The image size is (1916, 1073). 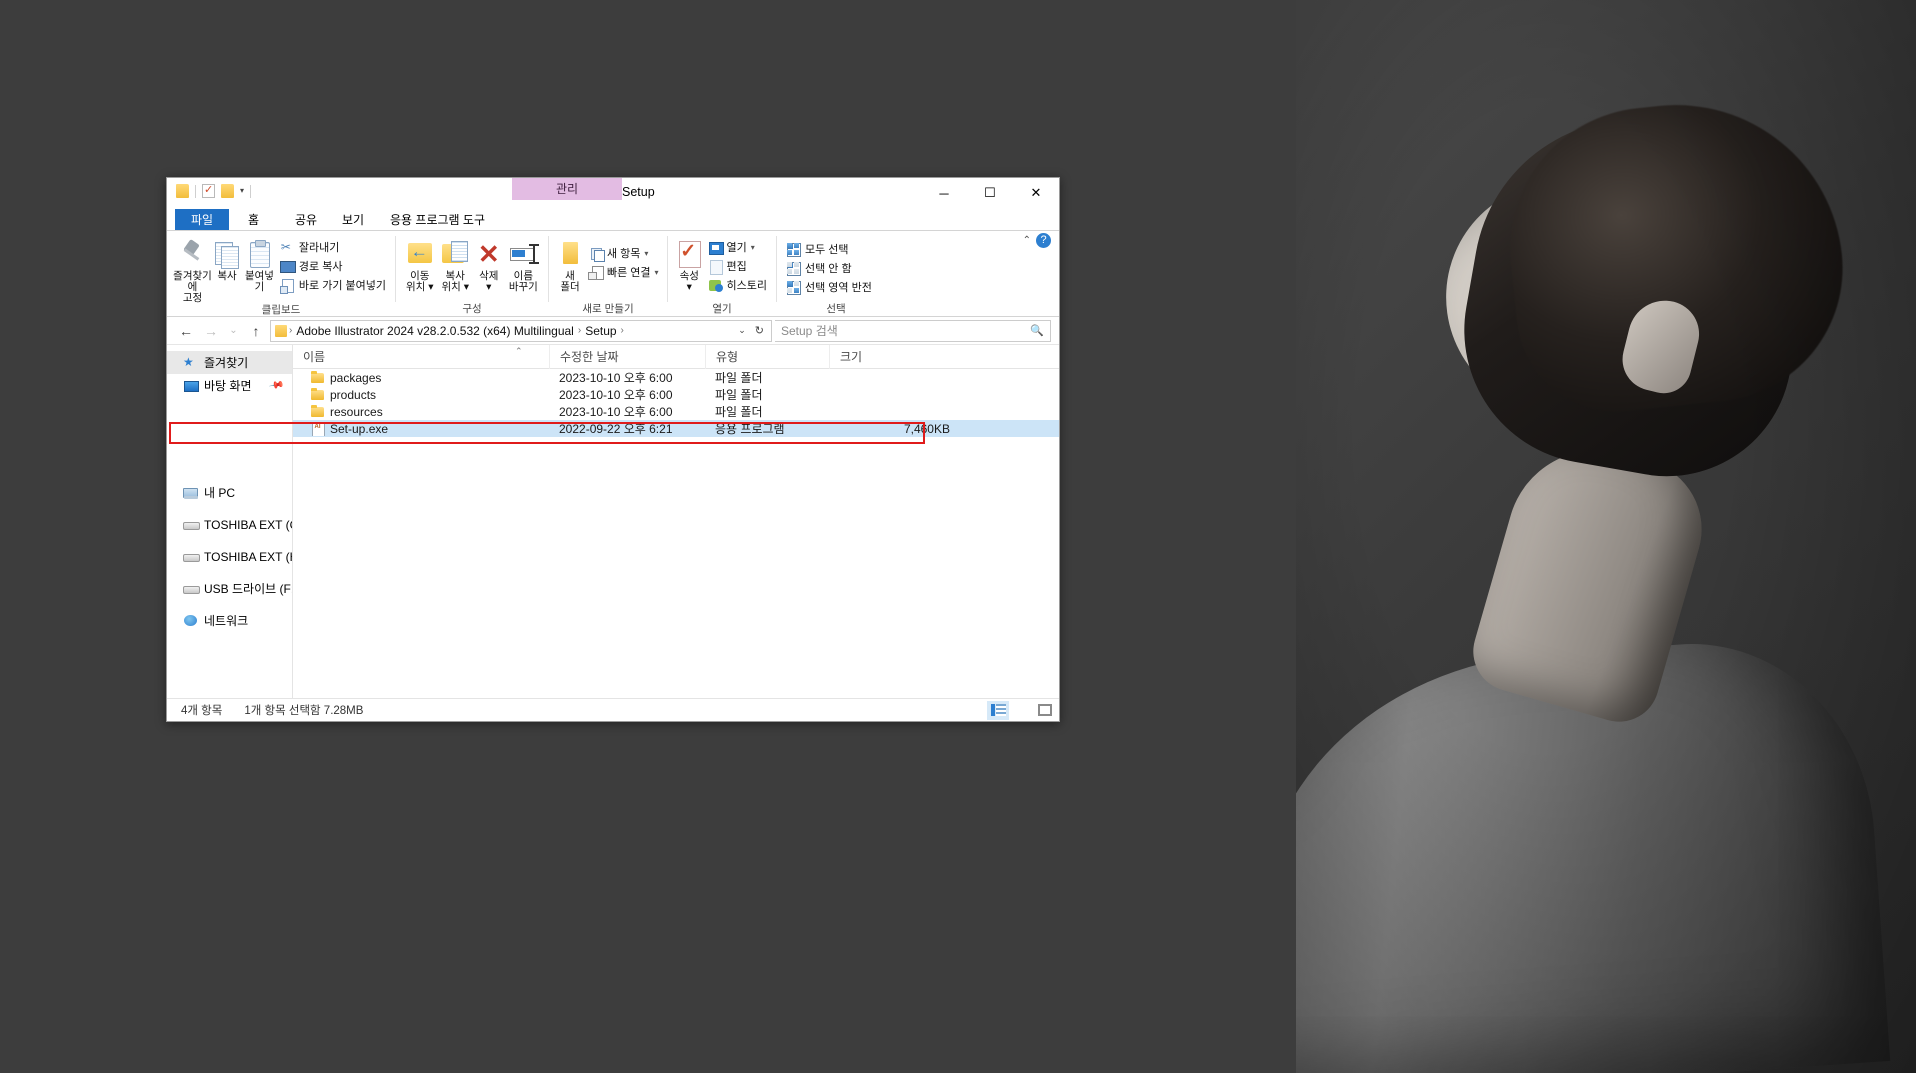 I want to click on forward-button: →, so click(x=211, y=331).